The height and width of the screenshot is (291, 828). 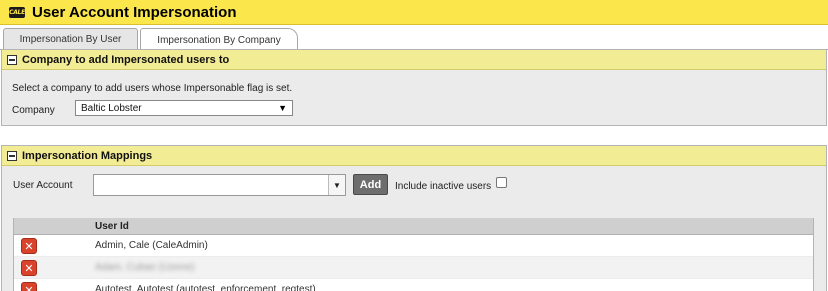 What do you see at coordinates (219, 185) in the screenshot?
I see `user-account-combo: ▼` at bounding box center [219, 185].